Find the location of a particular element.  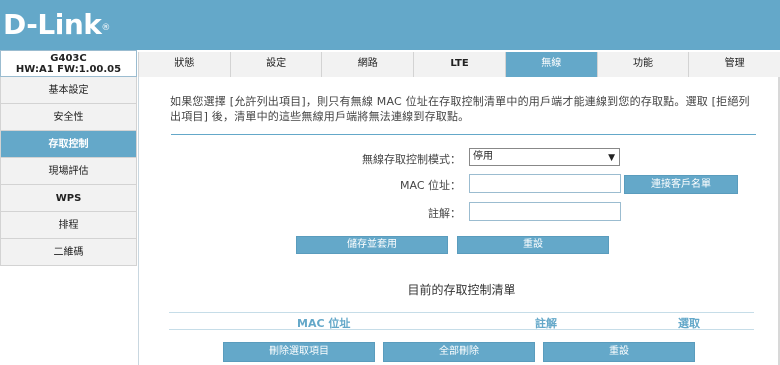

section-divider is located at coordinates (463, 134).